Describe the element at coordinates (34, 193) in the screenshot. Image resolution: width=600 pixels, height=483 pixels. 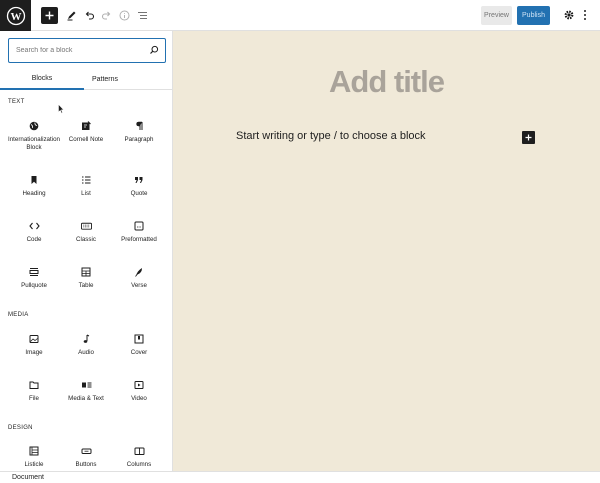
I see `block-heading: Heading` at that location.